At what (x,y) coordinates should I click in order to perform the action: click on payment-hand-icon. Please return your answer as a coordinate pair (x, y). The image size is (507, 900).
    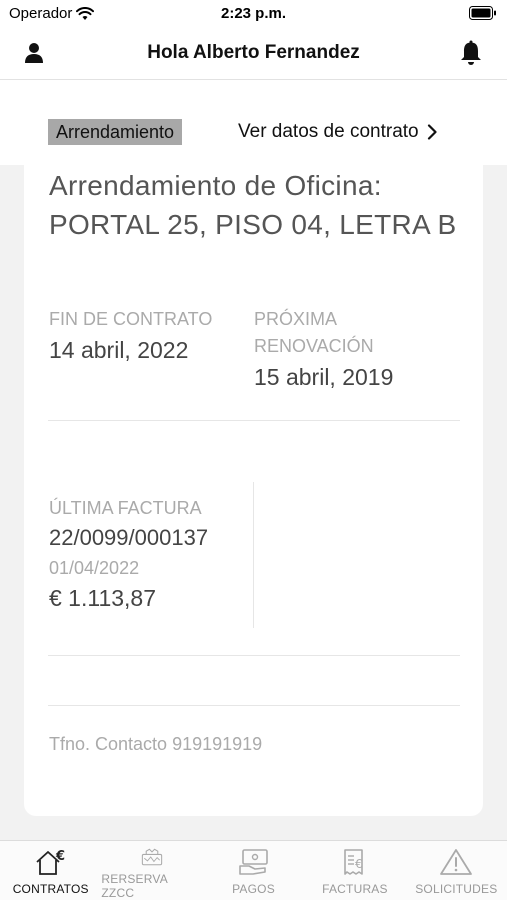
    Looking at the image, I should click on (253, 862).